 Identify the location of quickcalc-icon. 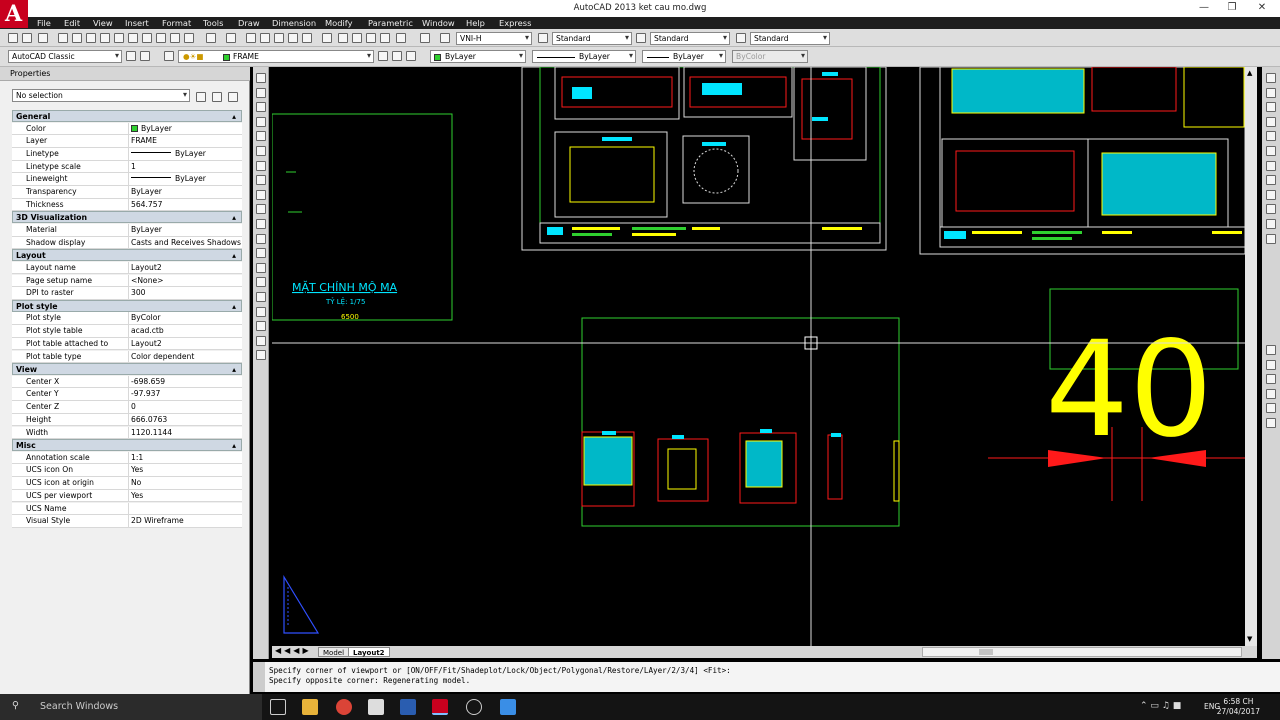
(385, 38).